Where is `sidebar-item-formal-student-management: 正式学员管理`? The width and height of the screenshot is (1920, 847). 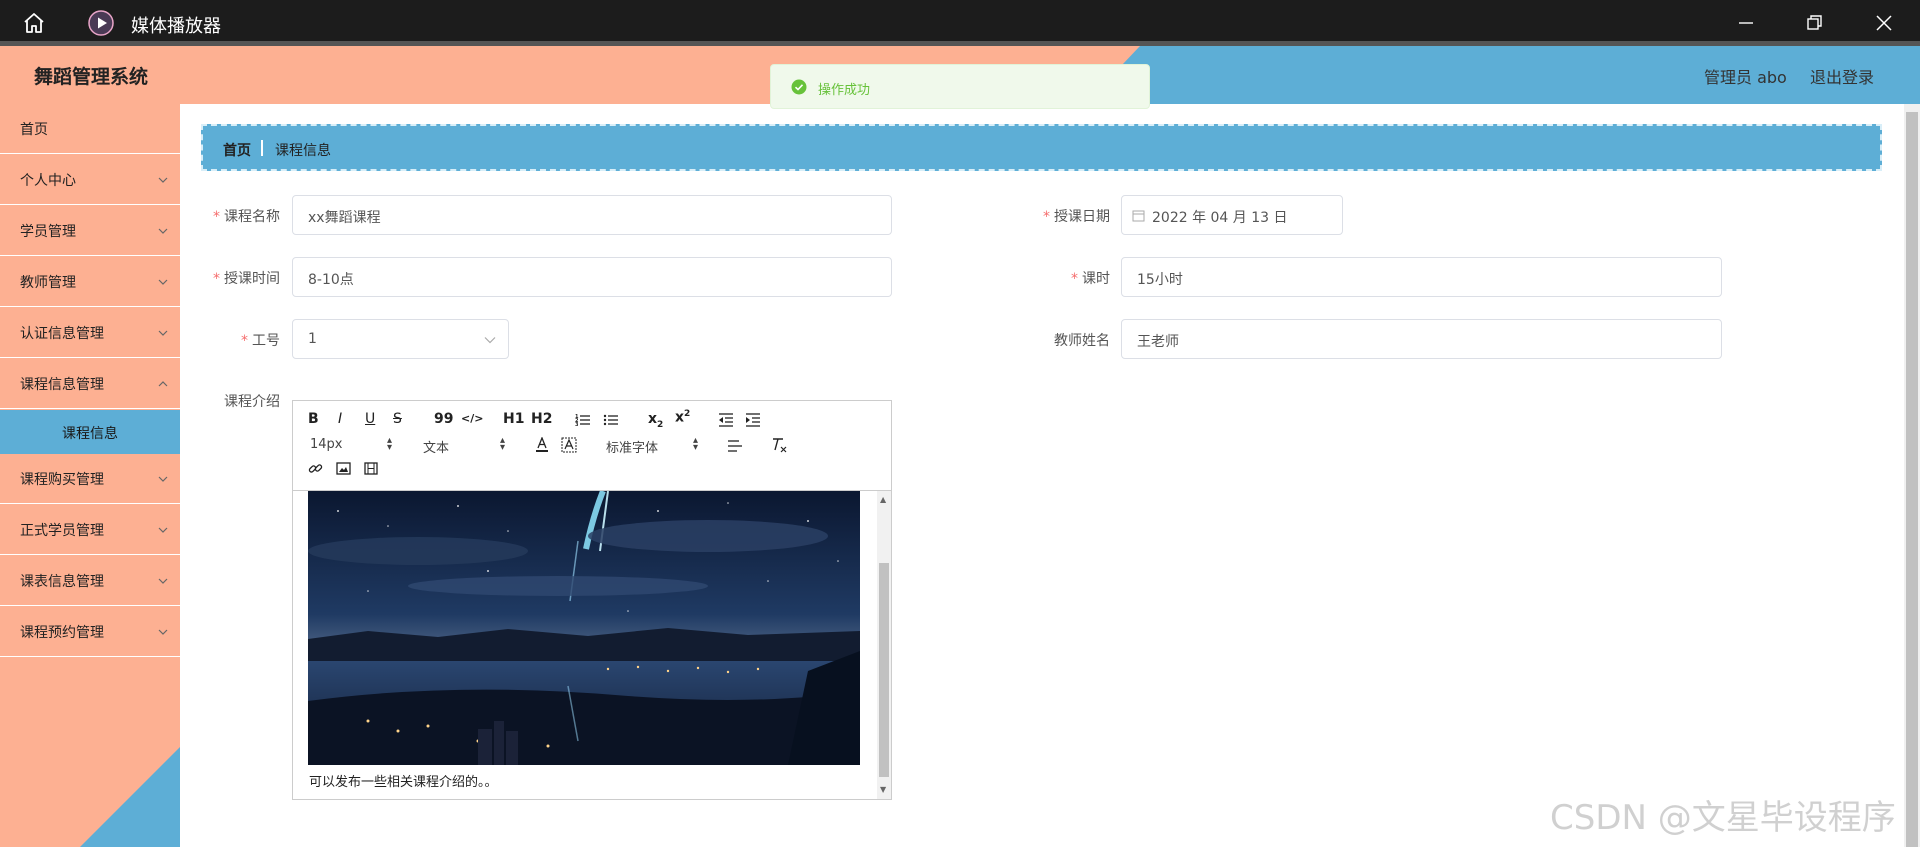 sidebar-item-formal-student-management: 正式学员管理 is located at coordinates (90, 530).